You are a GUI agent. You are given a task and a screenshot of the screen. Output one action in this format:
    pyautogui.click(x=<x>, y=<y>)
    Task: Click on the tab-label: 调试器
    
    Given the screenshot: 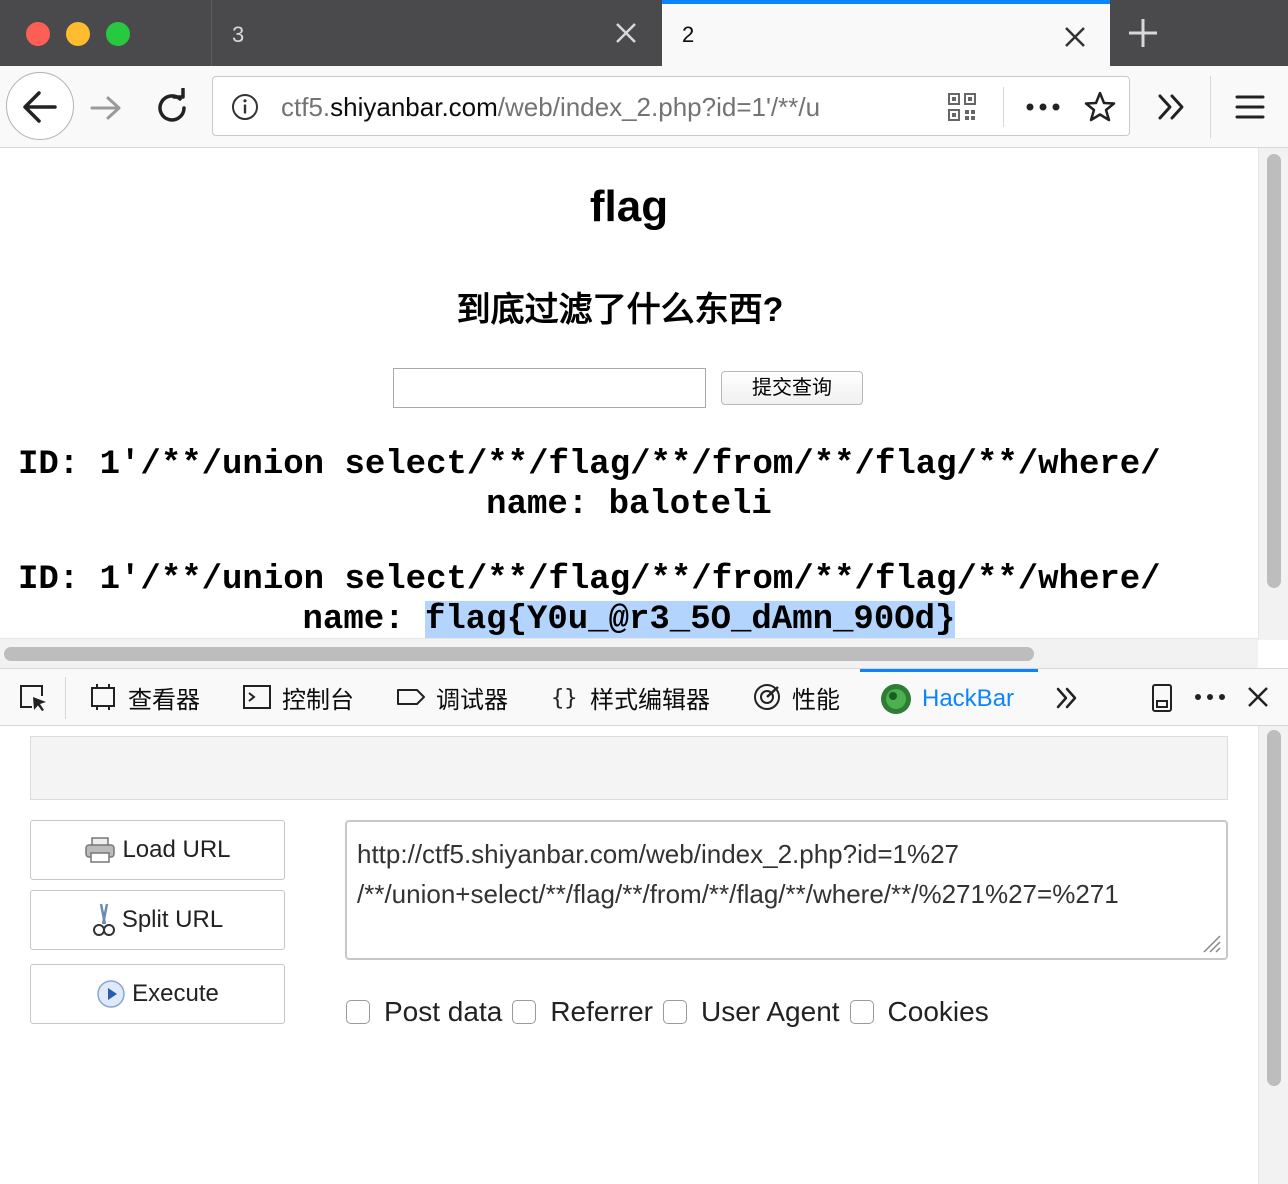 What is the action you would take?
    pyautogui.click(x=472, y=700)
    